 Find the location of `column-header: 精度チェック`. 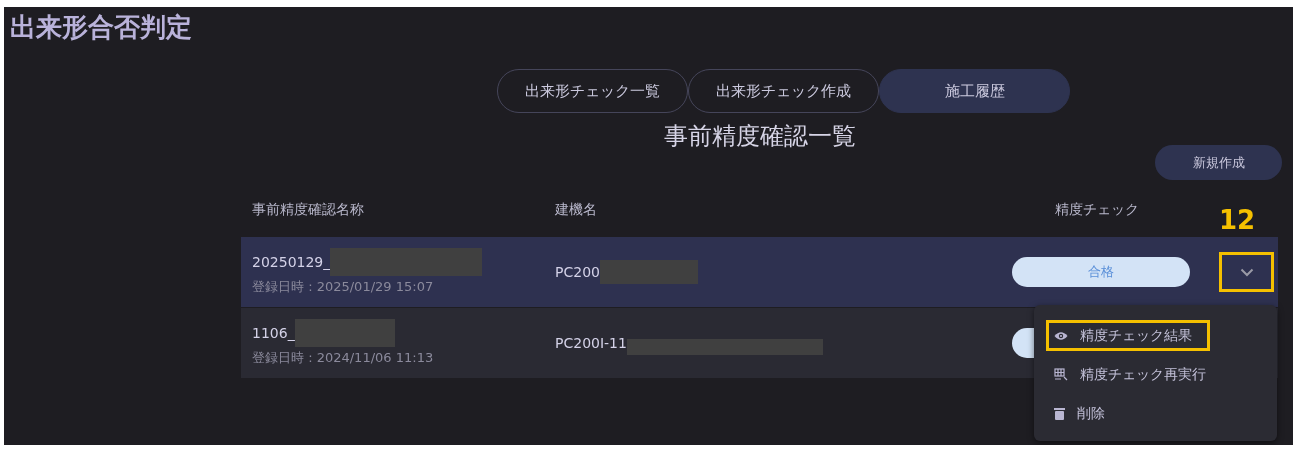

column-header: 精度チェック is located at coordinates (1097, 210).